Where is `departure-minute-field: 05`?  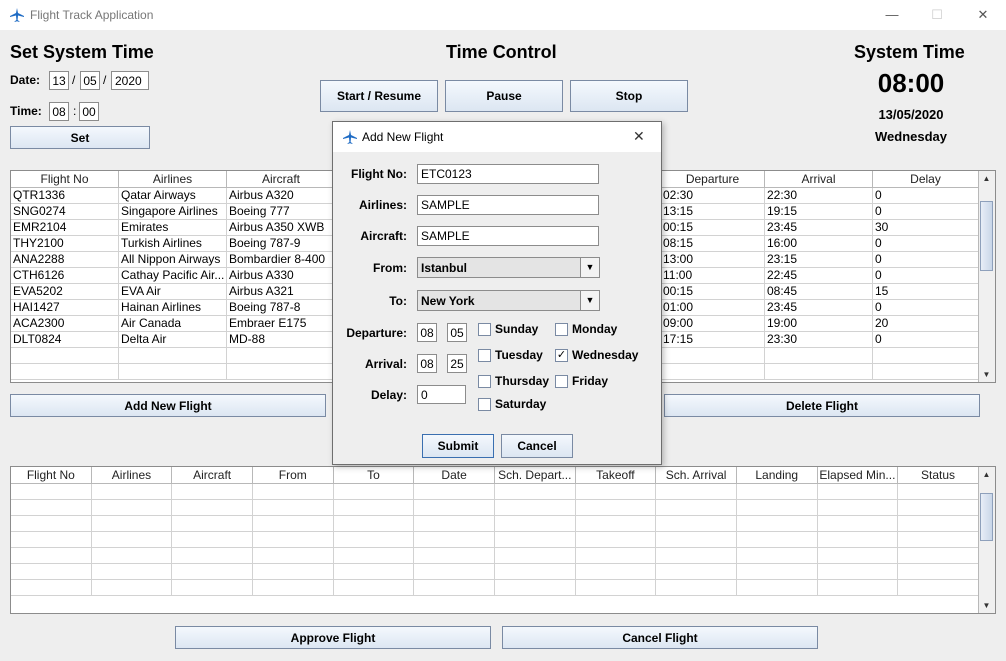
departure-minute-field: 05 is located at coordinates (457, 332).